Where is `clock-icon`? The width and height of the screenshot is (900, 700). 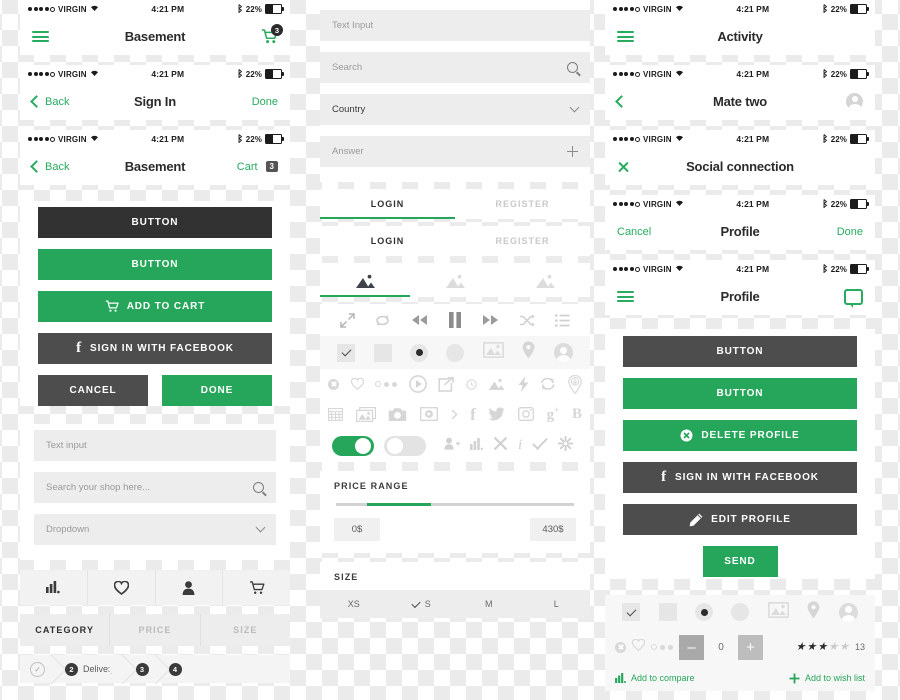 clock-icon is located at coordinates (471, 384).